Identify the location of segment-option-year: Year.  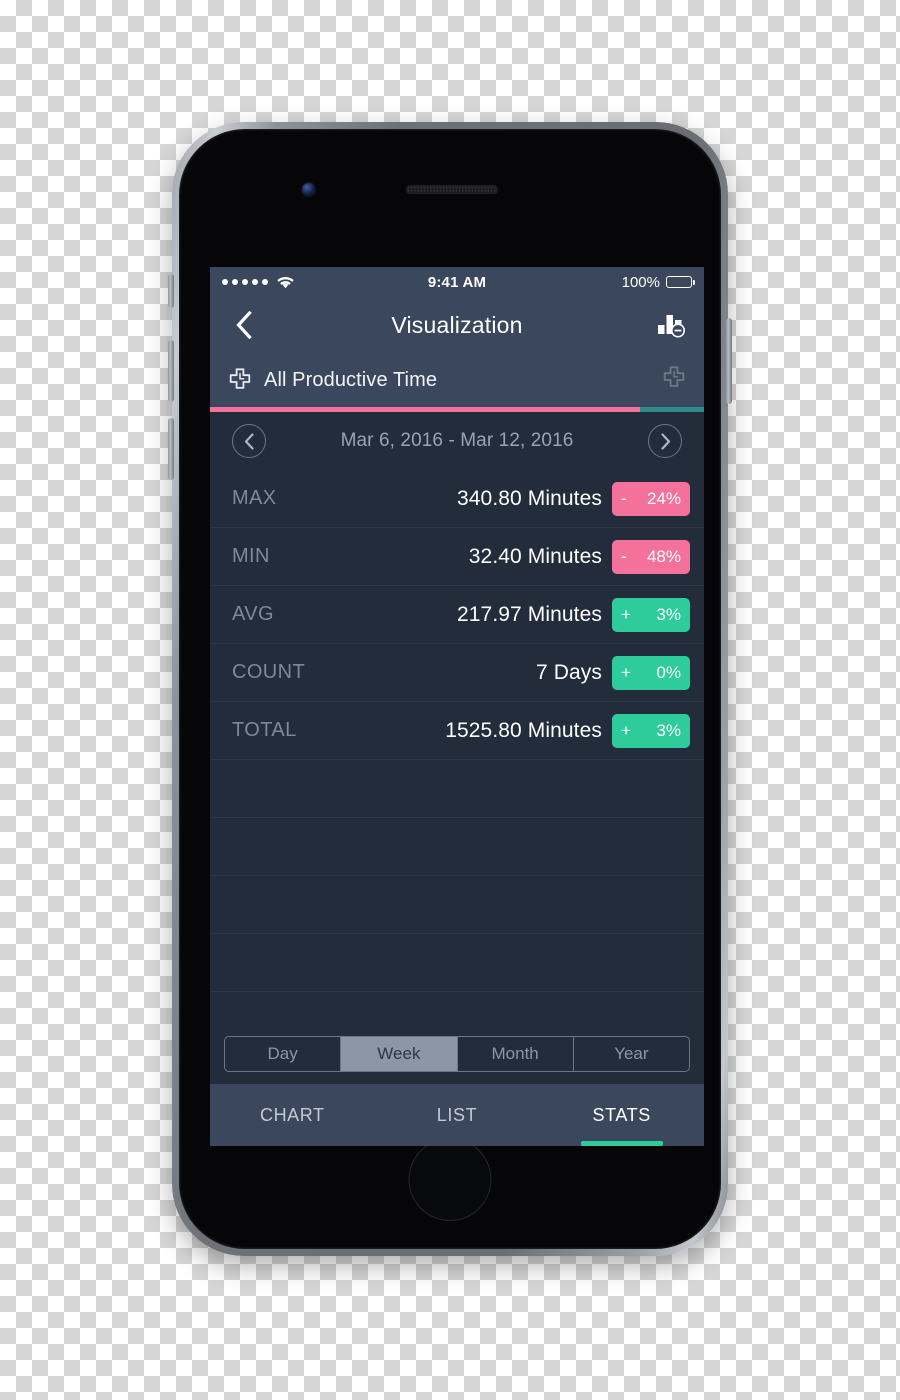
(631, 1054).